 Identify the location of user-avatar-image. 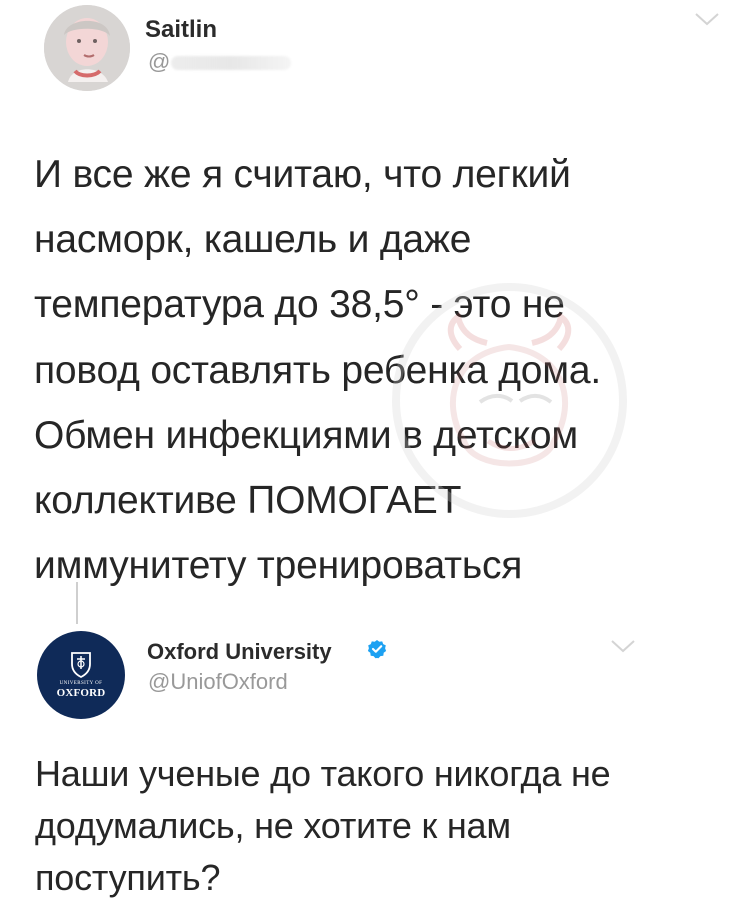
(87, 48).